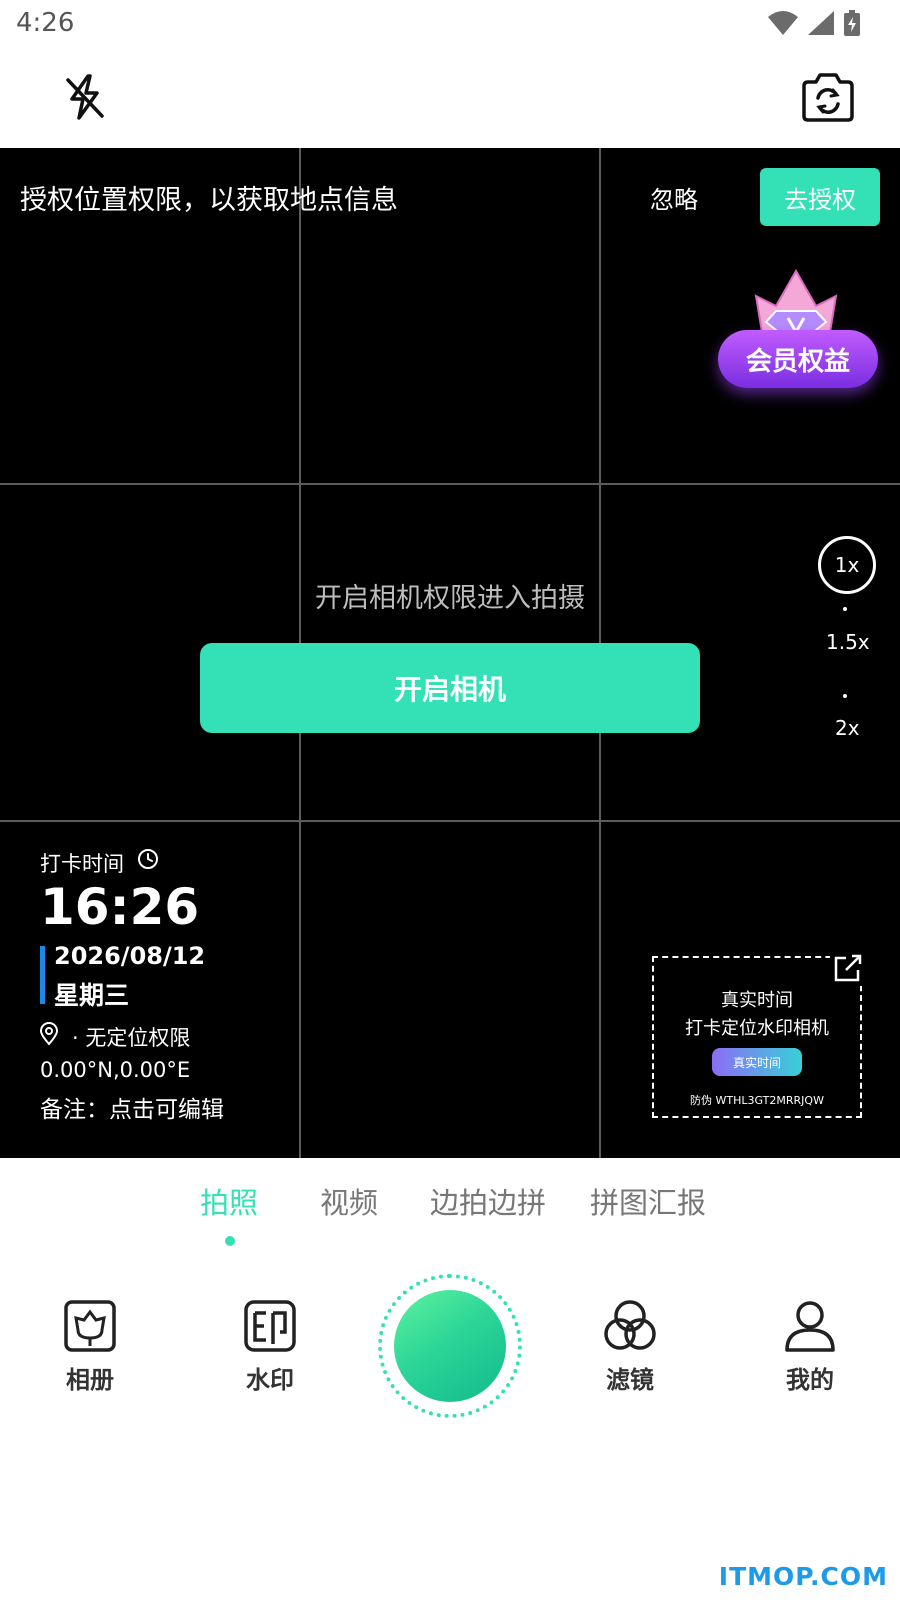 The image size is (900, 1600). Describe the element at coordinates (847, 728) in the screenshot. I see `zoom-2x-button: 2x` at that location.